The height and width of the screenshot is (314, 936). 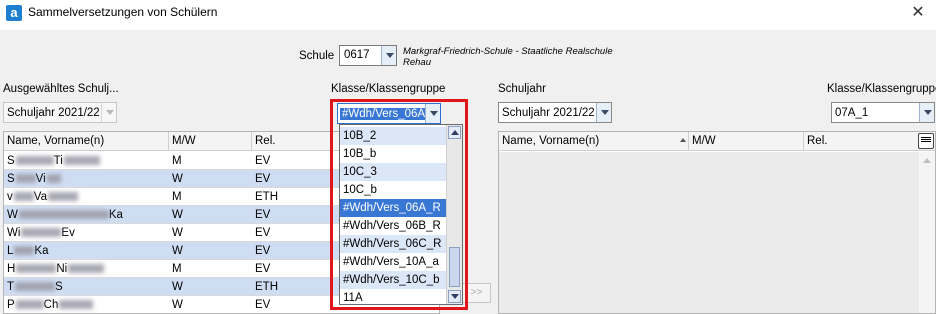 What do you see at coordinates (881, 89) in the screenshot?
I see `right-class-label: Klasse/Klassengruppe` at bounding box center [881, 89].